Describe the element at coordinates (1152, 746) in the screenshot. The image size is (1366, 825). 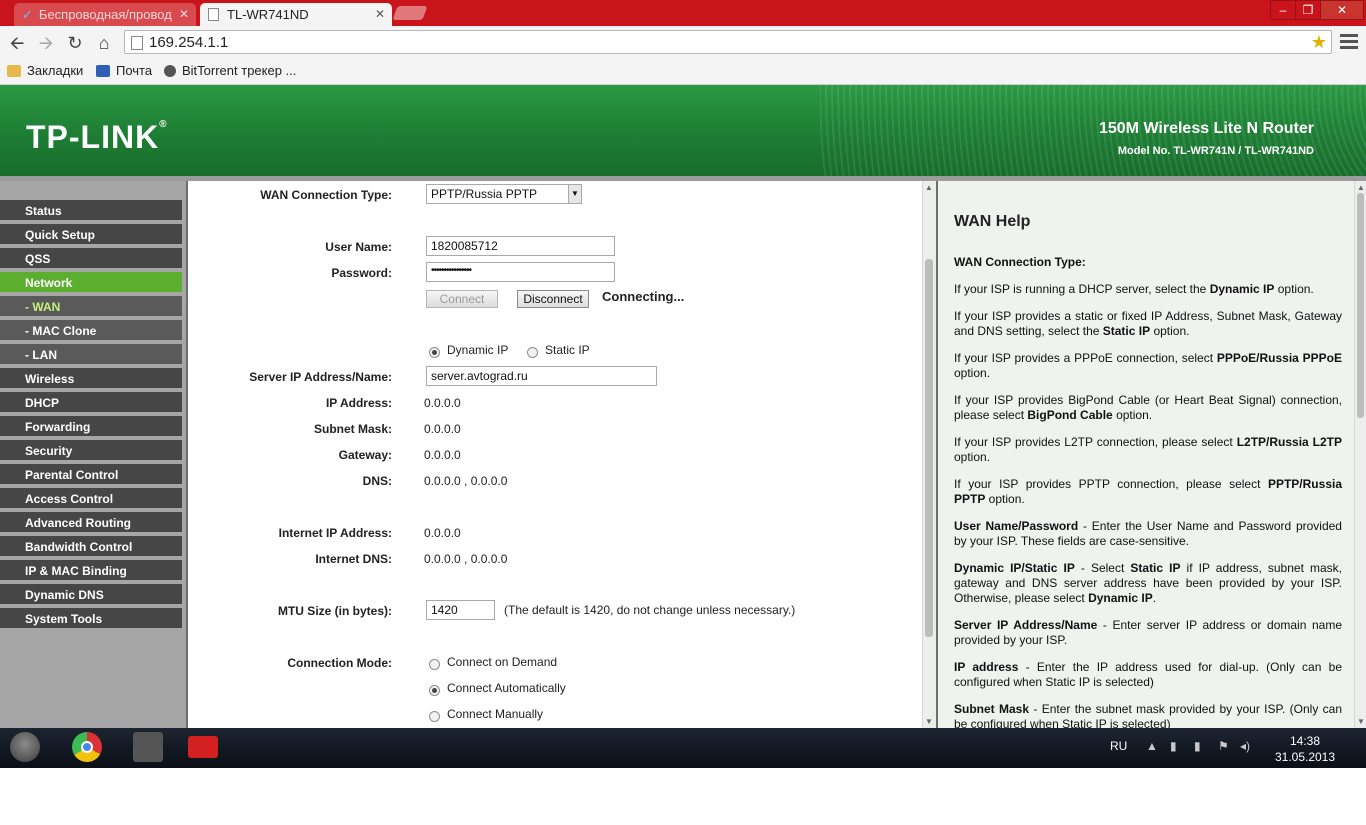
I see `tray-expand-icon: ▲` at that location.